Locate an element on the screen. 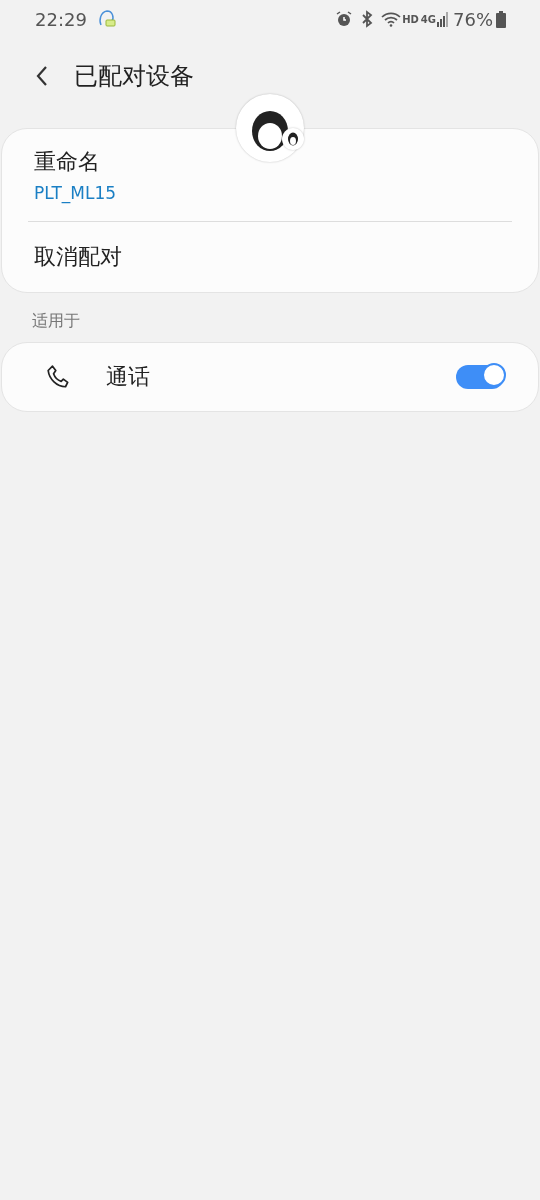  unpair-label: 取消配对 is located at coordinates (78, 257).